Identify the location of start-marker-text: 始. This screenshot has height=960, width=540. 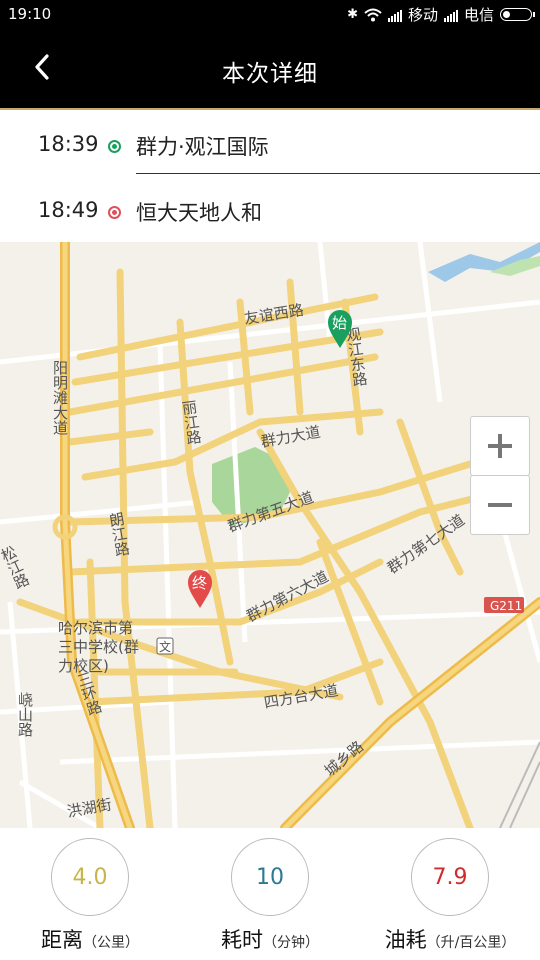
(339, 323).